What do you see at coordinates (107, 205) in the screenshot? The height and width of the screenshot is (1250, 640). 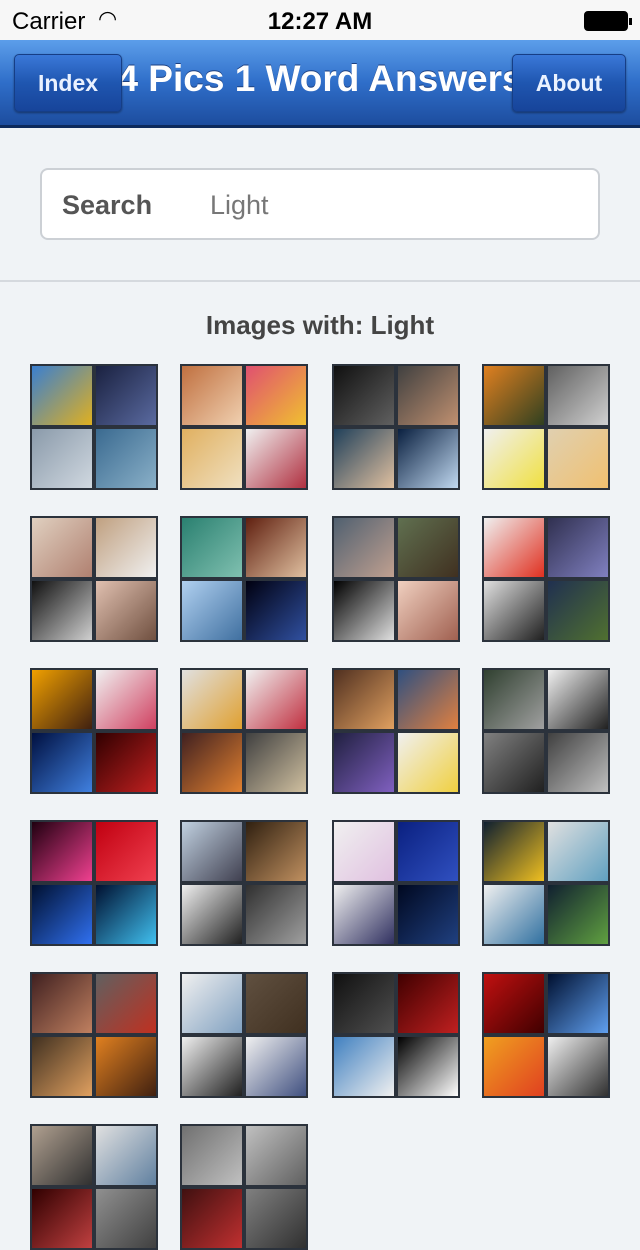 I see `search-label: Search` at bounding box center [107, 205].